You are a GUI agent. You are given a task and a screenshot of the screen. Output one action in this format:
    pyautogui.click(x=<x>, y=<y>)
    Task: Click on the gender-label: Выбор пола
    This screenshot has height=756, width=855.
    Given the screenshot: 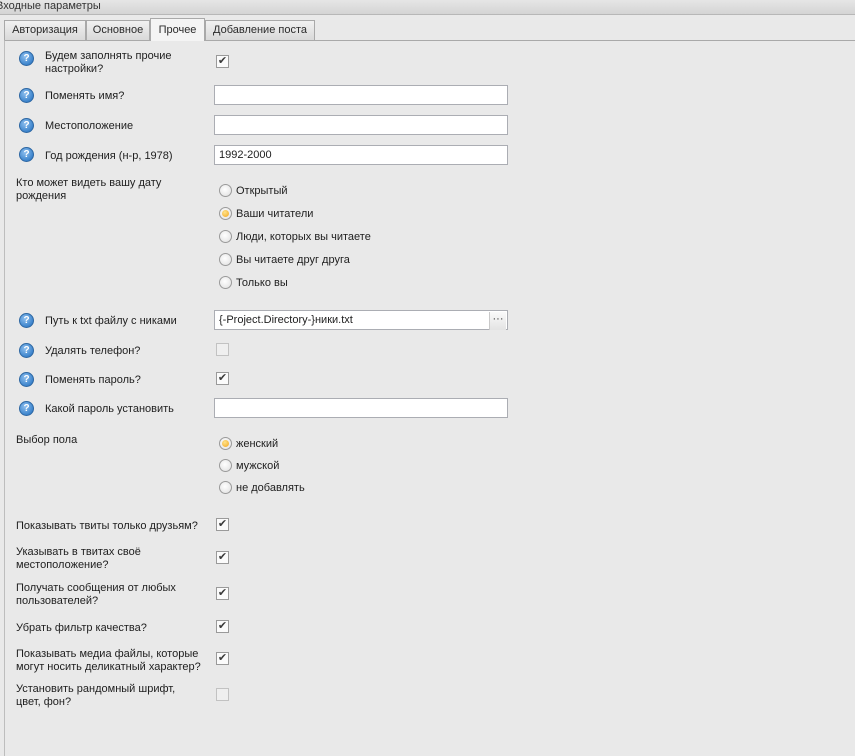 What is the action you would take?
    pyautogui.click(x=47, y=440)
    